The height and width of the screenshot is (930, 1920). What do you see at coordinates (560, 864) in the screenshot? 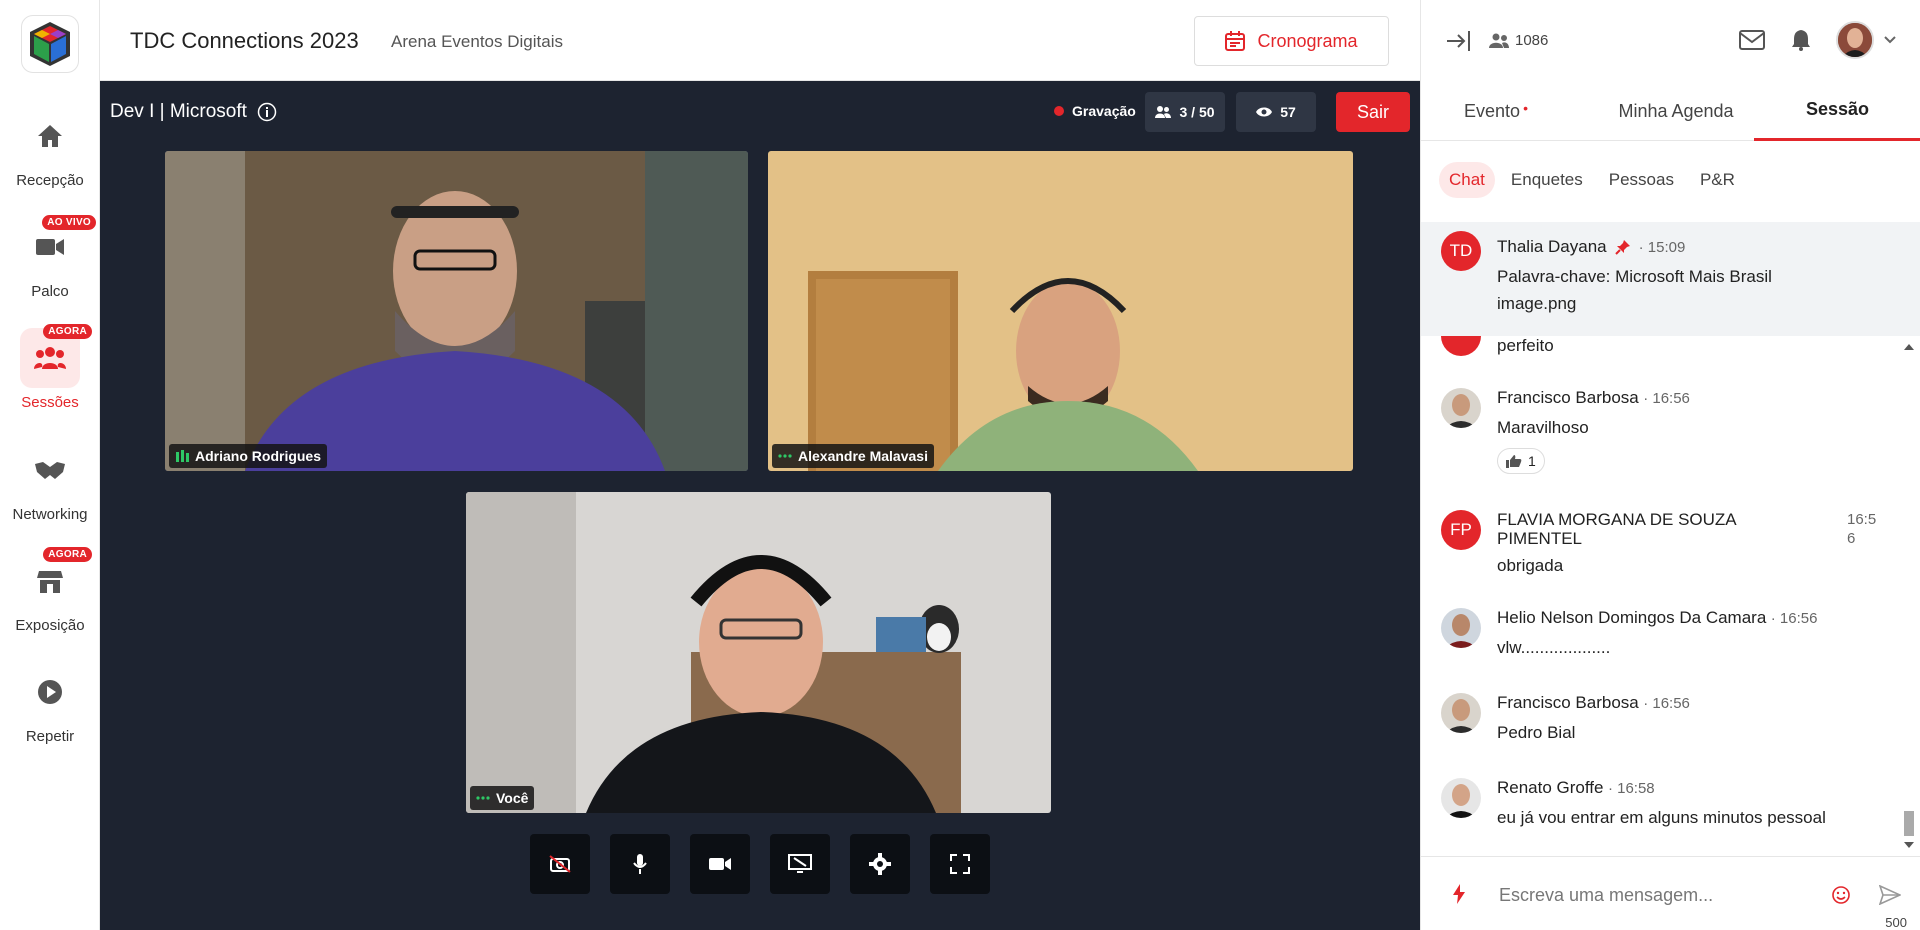
I see `camera-off-button` at bounding box center [560, 864].